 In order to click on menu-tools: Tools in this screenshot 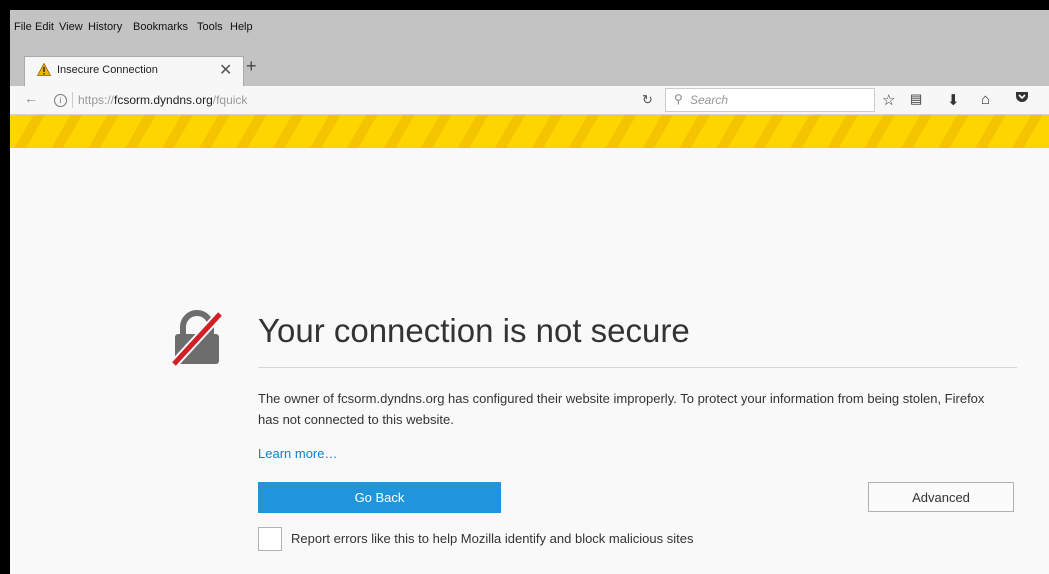, I will do `click(210, 27)`.